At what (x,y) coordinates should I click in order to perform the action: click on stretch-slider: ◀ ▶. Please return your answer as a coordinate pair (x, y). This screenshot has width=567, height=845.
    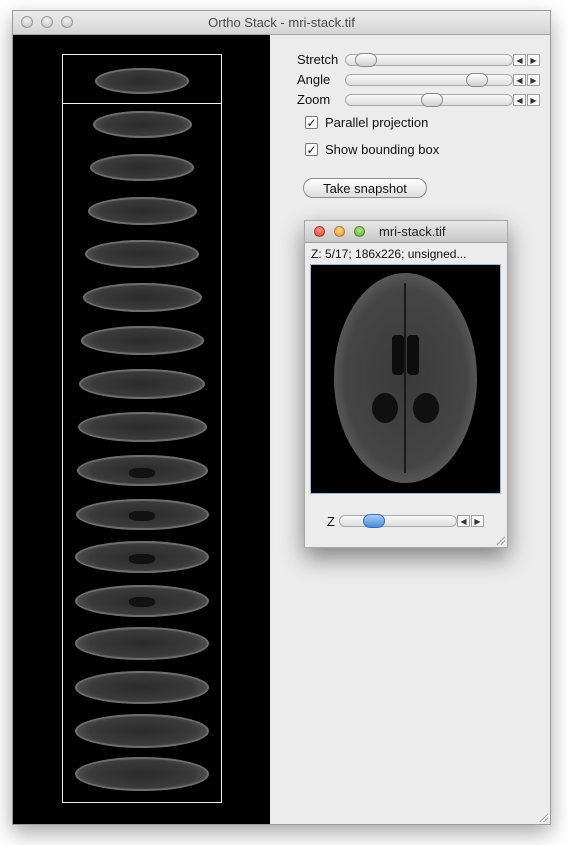
    Looking at the image, I should click on (445, 60).